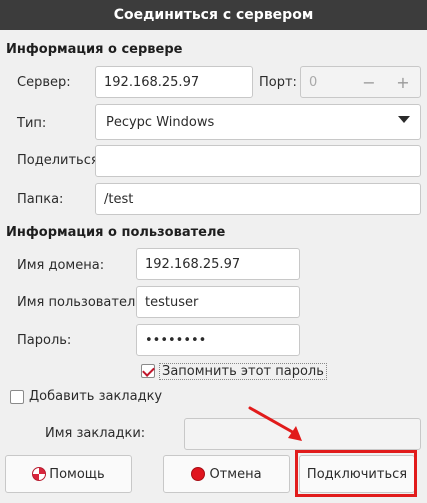 This screenshot has height=503, width=427. Describe the element at coordinates (275, 423) in the screenshot. I see `red-arrow-annotation` at that location.